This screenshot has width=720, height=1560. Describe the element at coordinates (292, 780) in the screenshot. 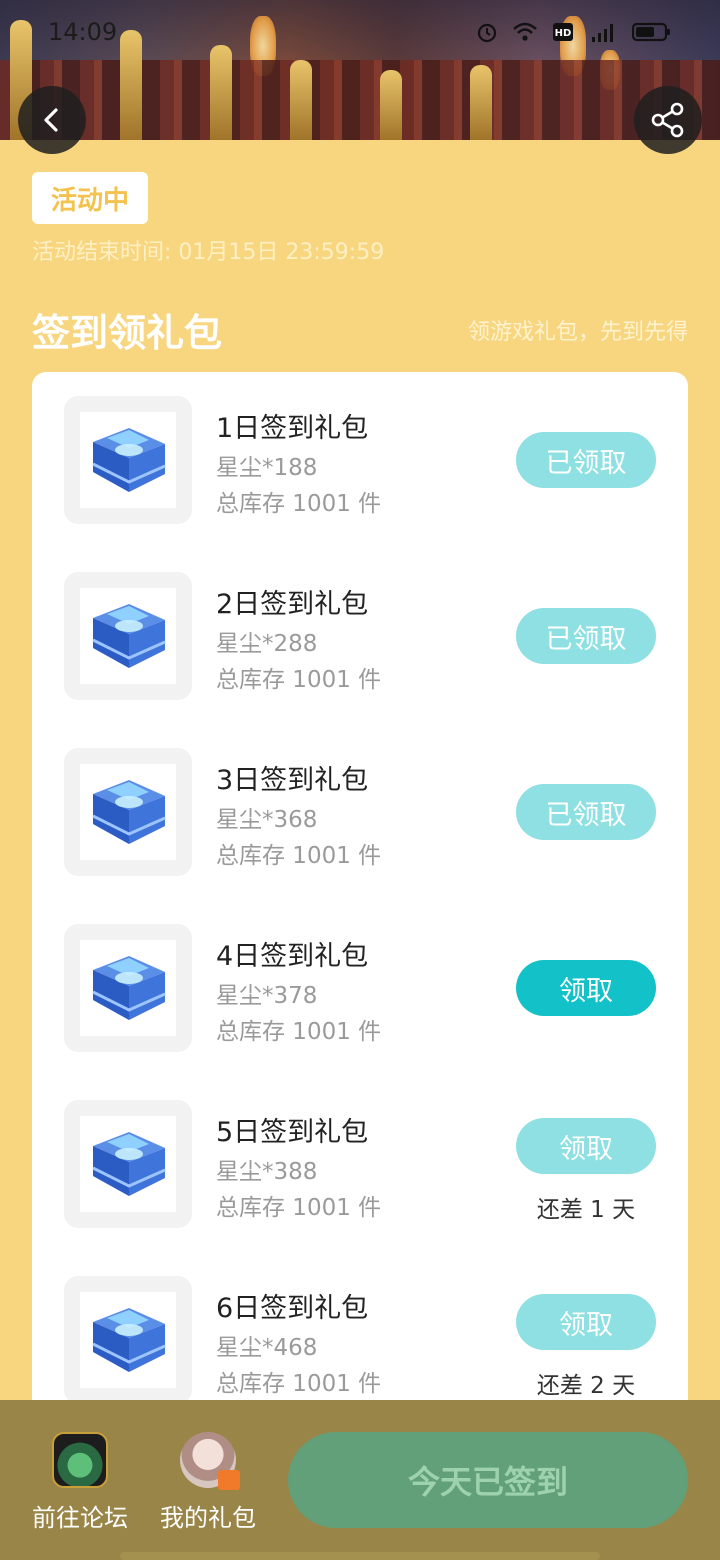

I see `gift-title: 3日签到礼包` at that location.